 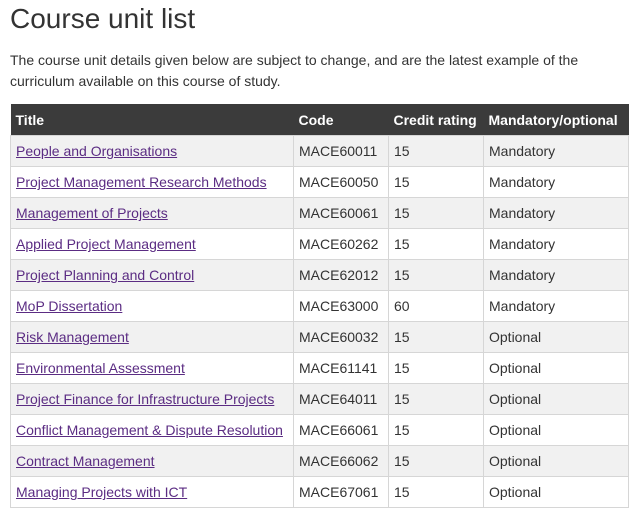 I want to click on course-unit-link: Management of Projects, so click(x=92, y=213).